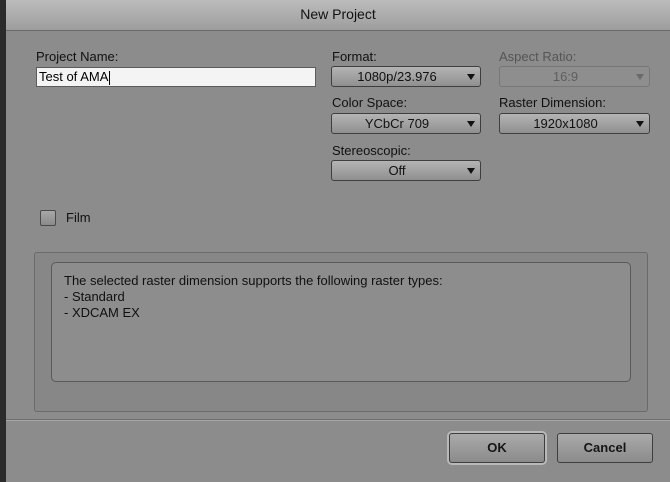 The height and width of the screenshot is (482, 670). I want to click on aspect-ratio-label: Aspect Ratio:, so click(538, 56).